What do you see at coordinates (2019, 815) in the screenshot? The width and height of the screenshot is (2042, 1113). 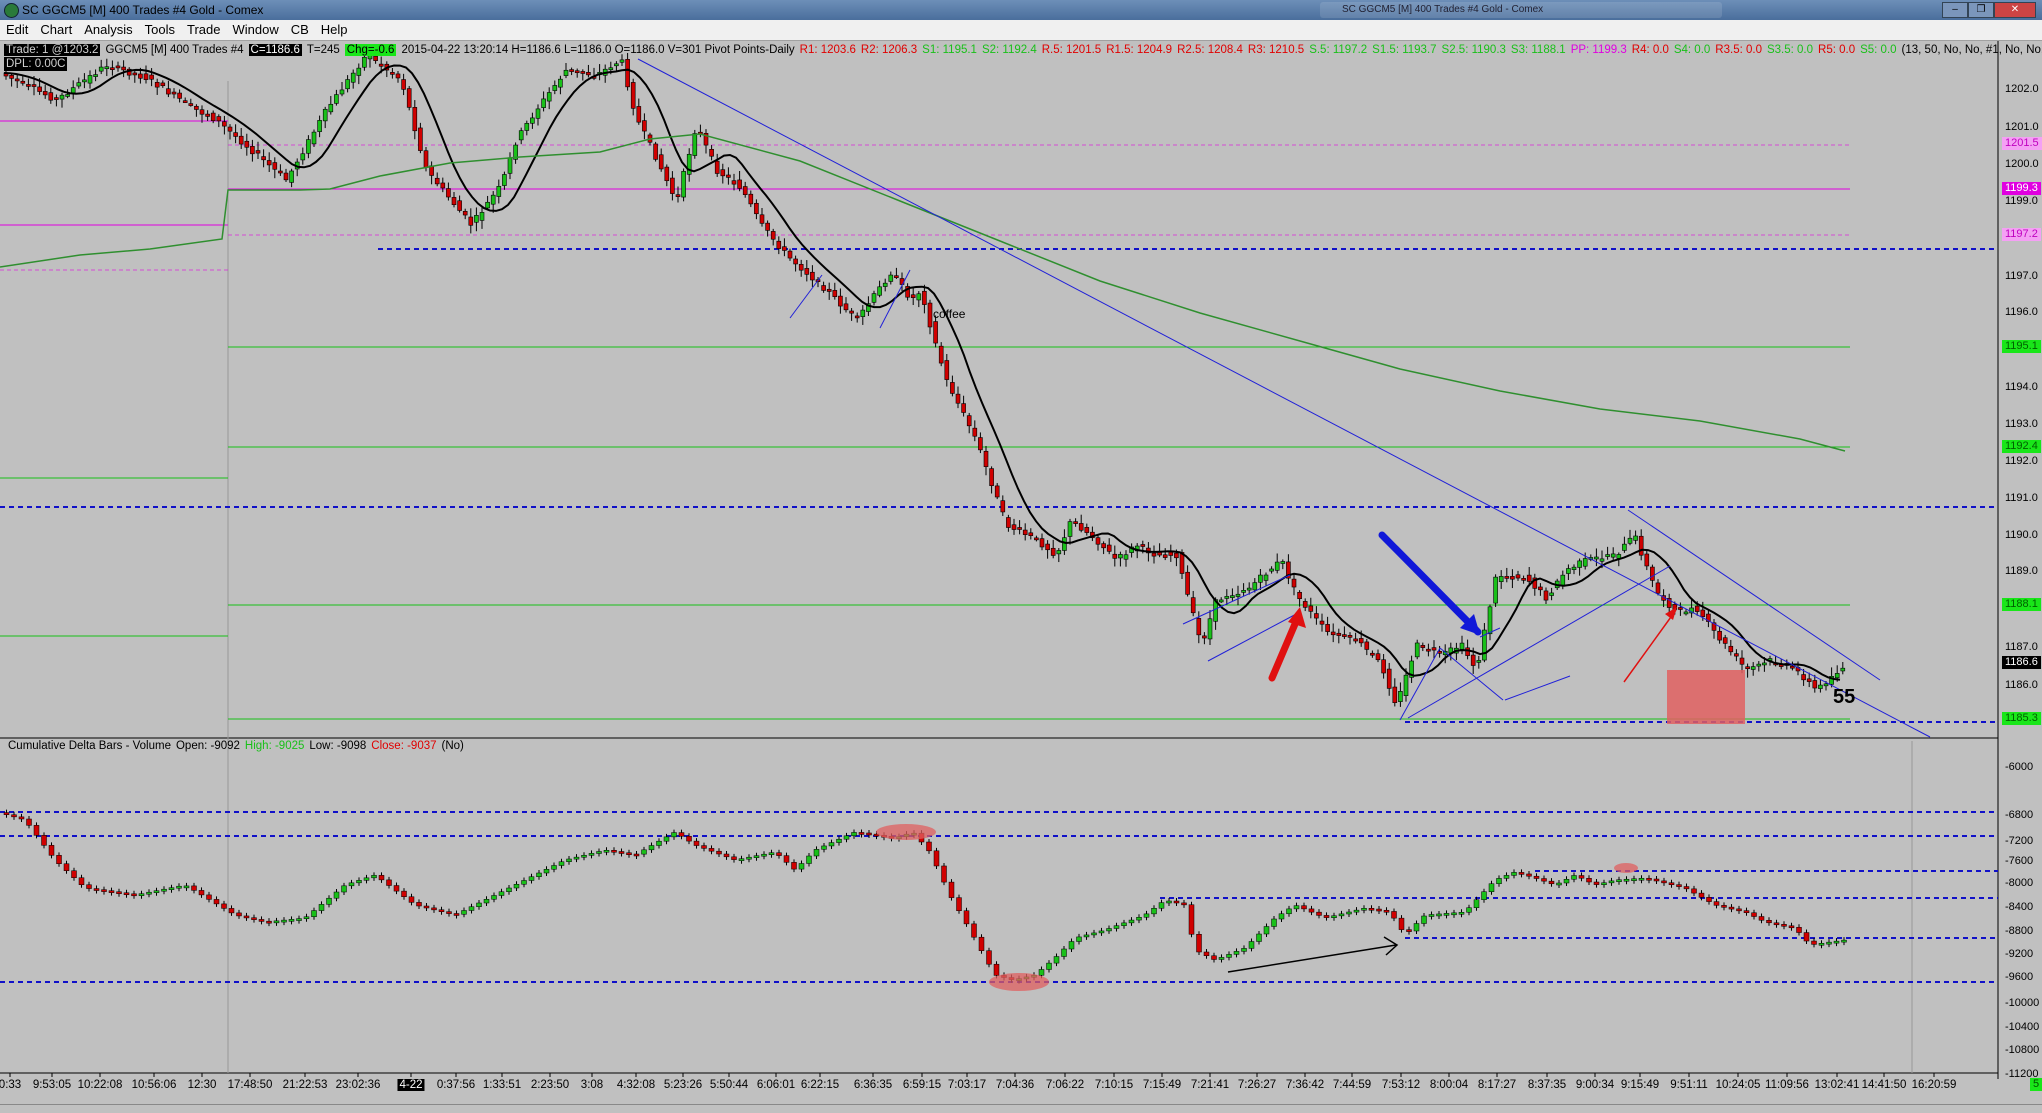 I see `delta-axis-label: -6800` at bounding box center [2019, 815].